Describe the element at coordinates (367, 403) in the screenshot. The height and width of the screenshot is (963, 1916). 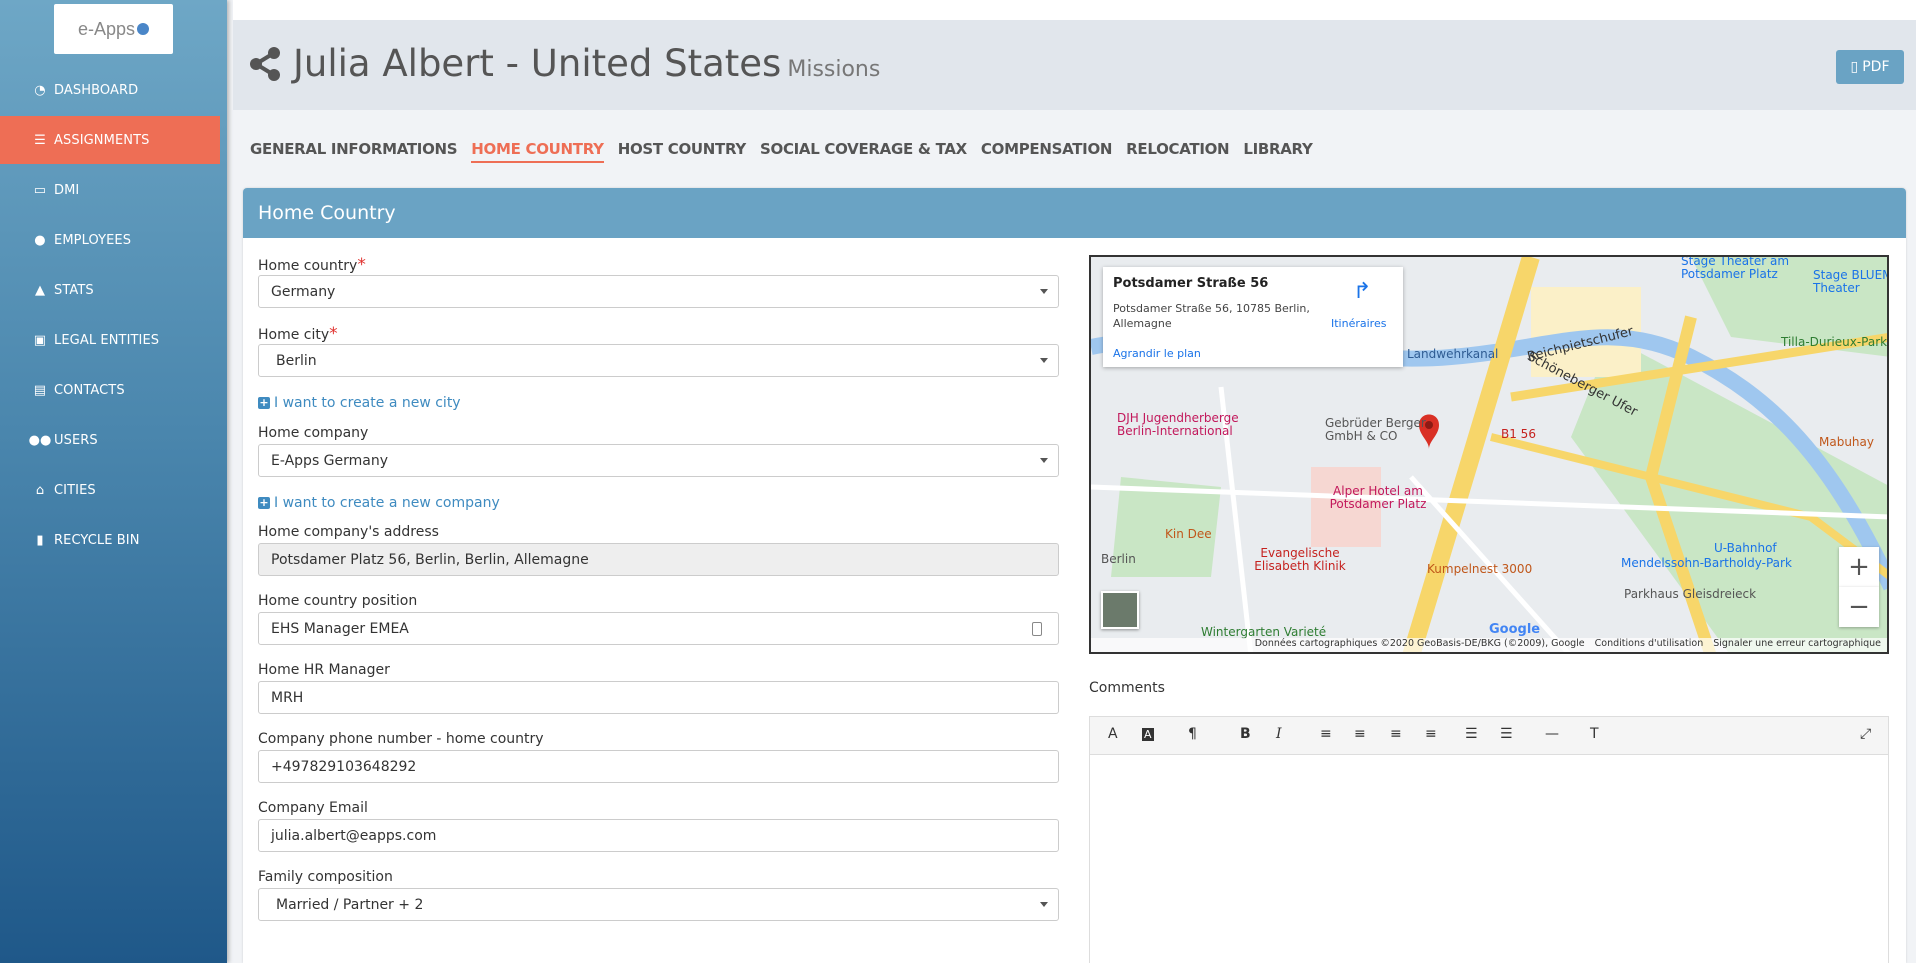
I see `create-city-link-text: I want to create a new city` at that location.